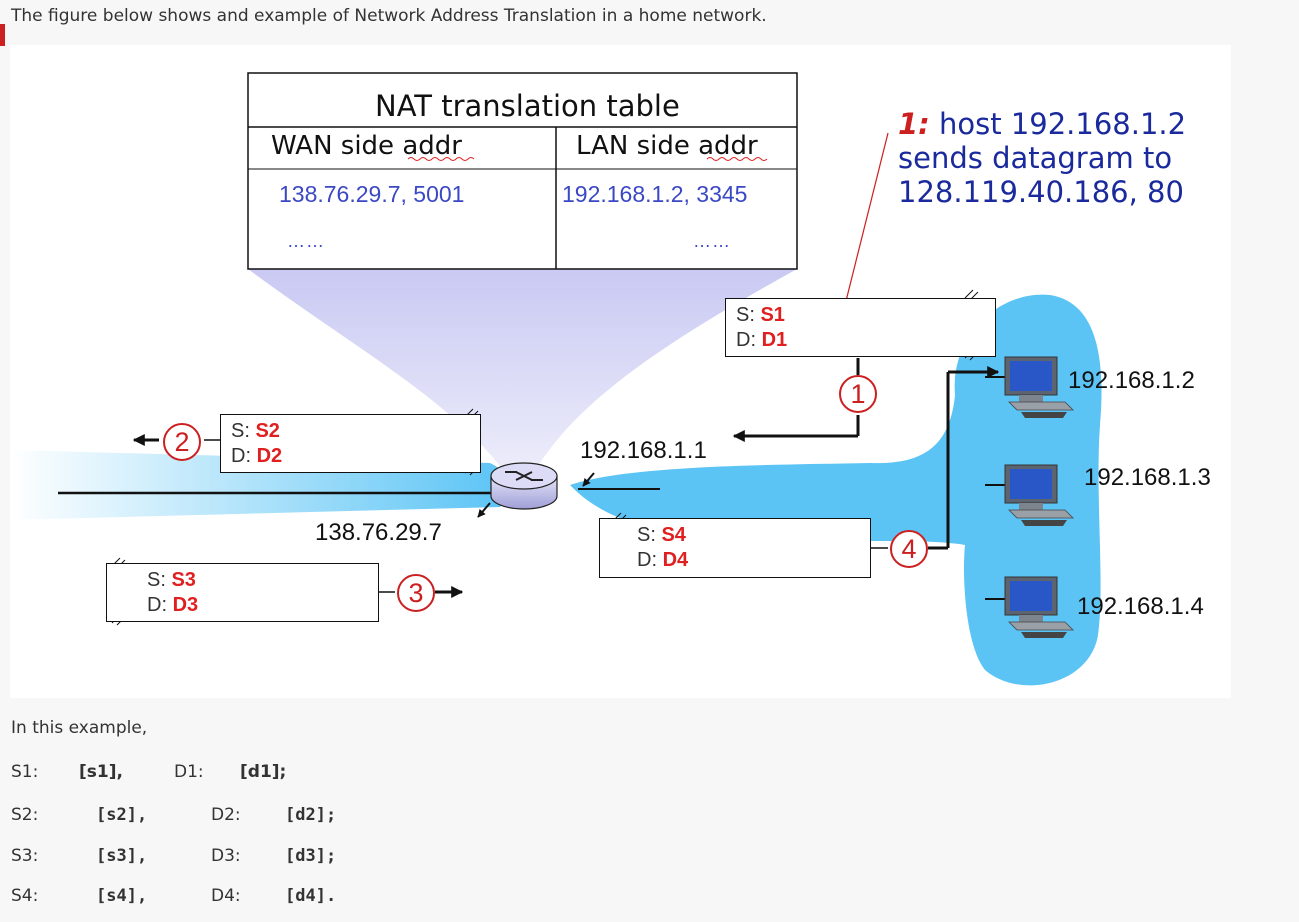  Describe the element at coordinates (667, 146) in the screenshot. I see `lan-side-header: LAN side addr` at that location.